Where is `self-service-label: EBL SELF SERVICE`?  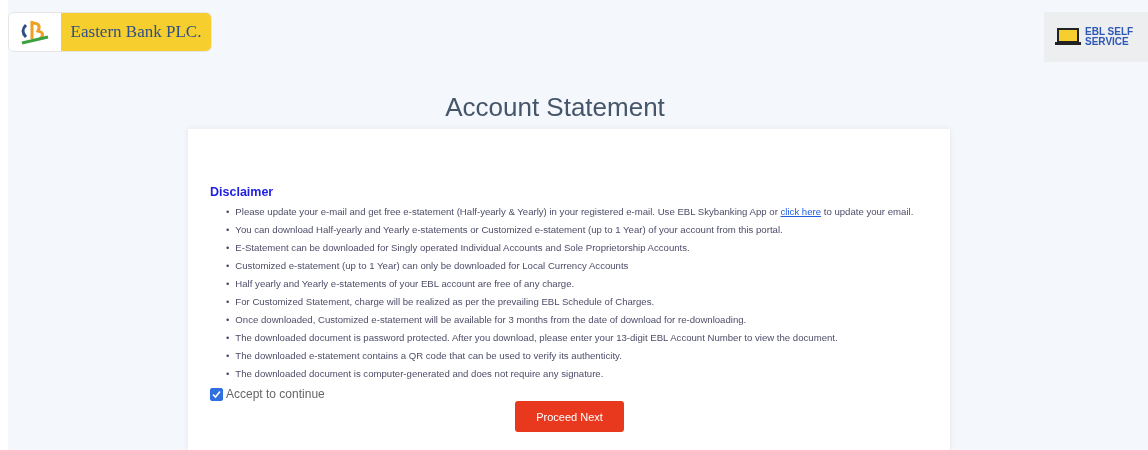
self-service-label: EBL SELF SERVICE is located at coordinates (1110, 37).